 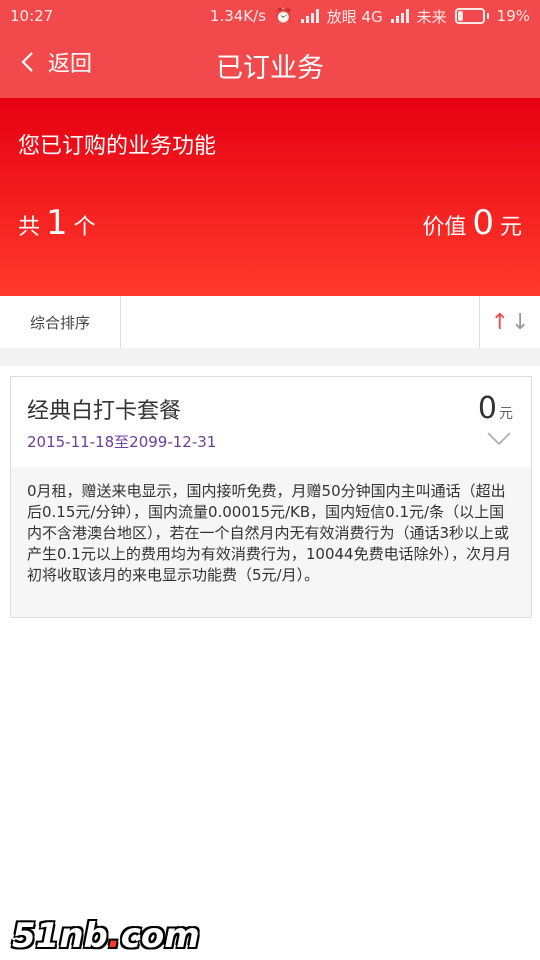 What do you see at coordinates (117, 146) in the screenshot?
I see `summary-heading: 您已订购的业务功能` at bounding box center [117, 146].